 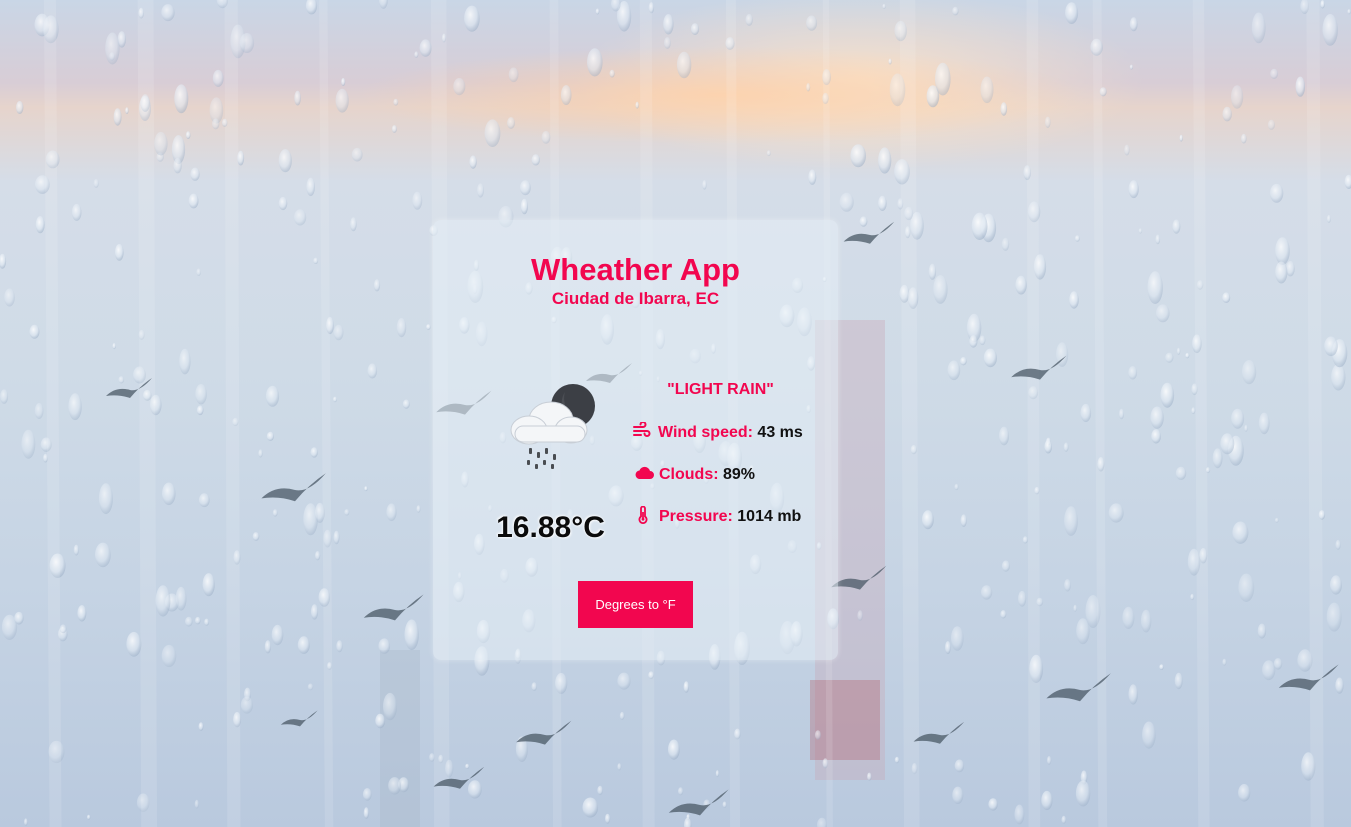 I want to click on degrees-toggle-button: Degrees to °F, so click(x=635, y=604).